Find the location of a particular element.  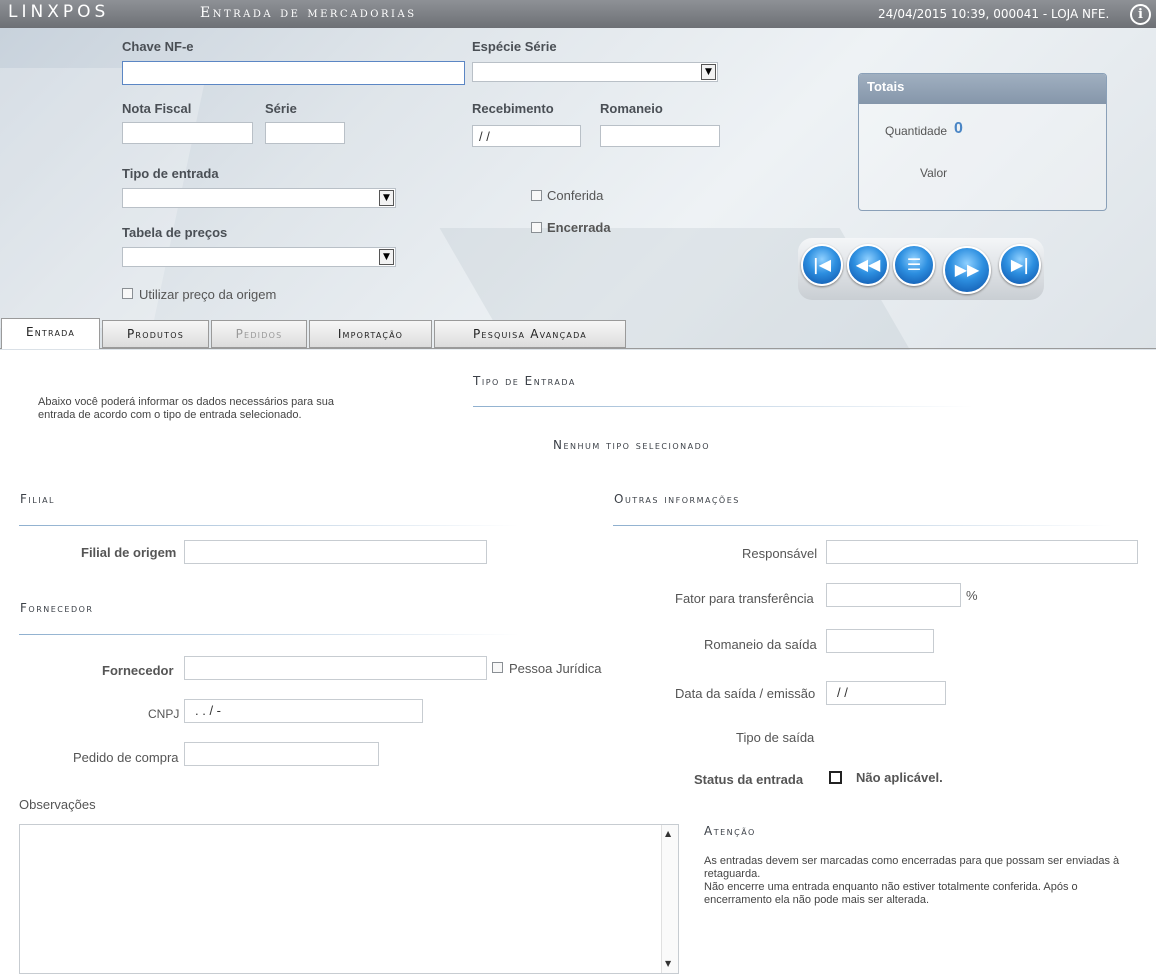

next-record-icon: ▶▶ is located at coordinates (967, 270).